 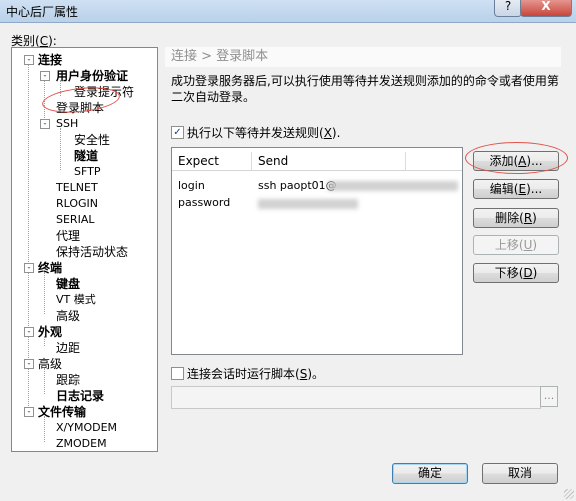 I want to click on edit-key: E, so click(x=522, y=189).